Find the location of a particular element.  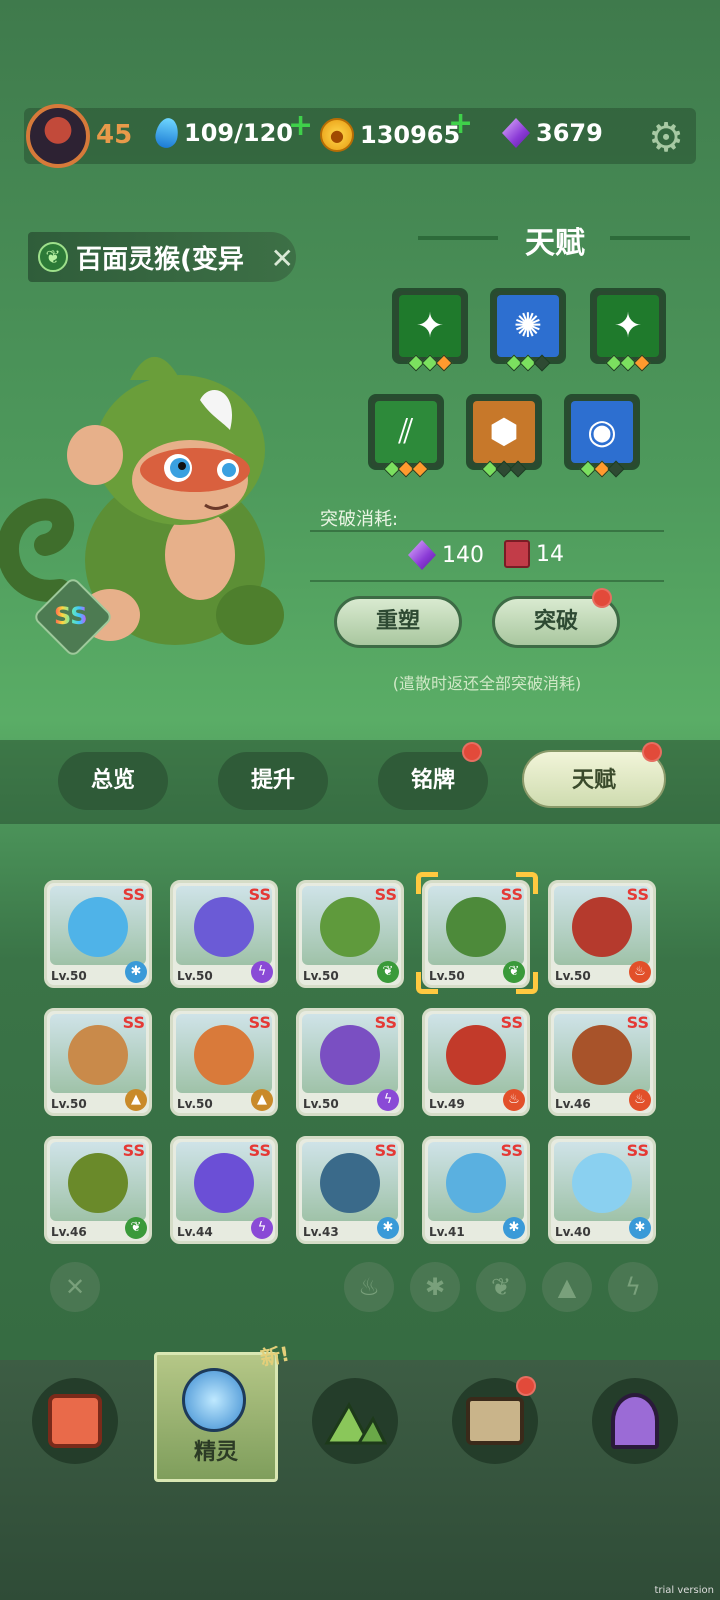

red-shield-icon: ⬢ is located at coordinates (504, 432).